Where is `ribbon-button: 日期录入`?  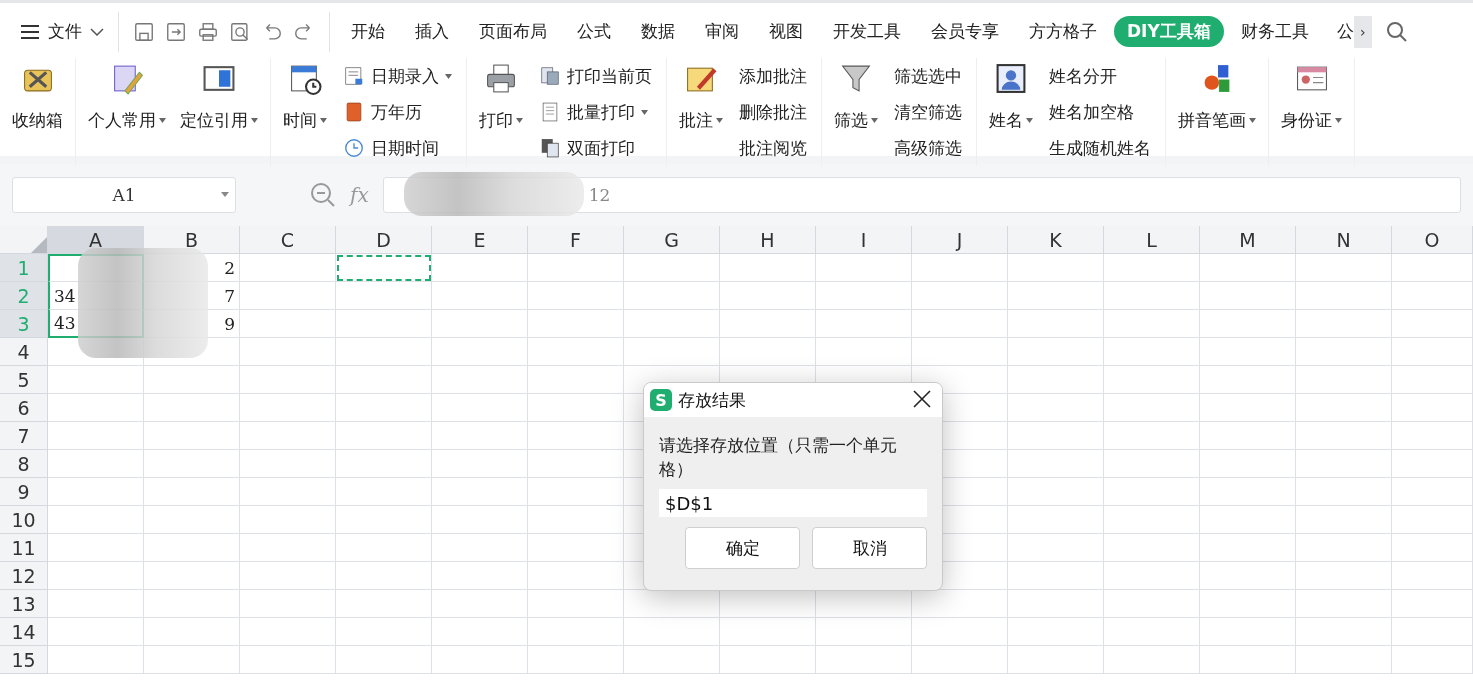
ribbon-button: 日期录入 is located at coordinates (397, 76).